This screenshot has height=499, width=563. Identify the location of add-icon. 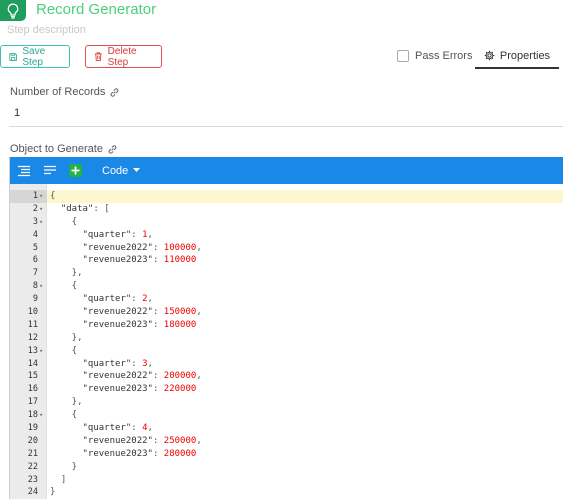
(75, 170).